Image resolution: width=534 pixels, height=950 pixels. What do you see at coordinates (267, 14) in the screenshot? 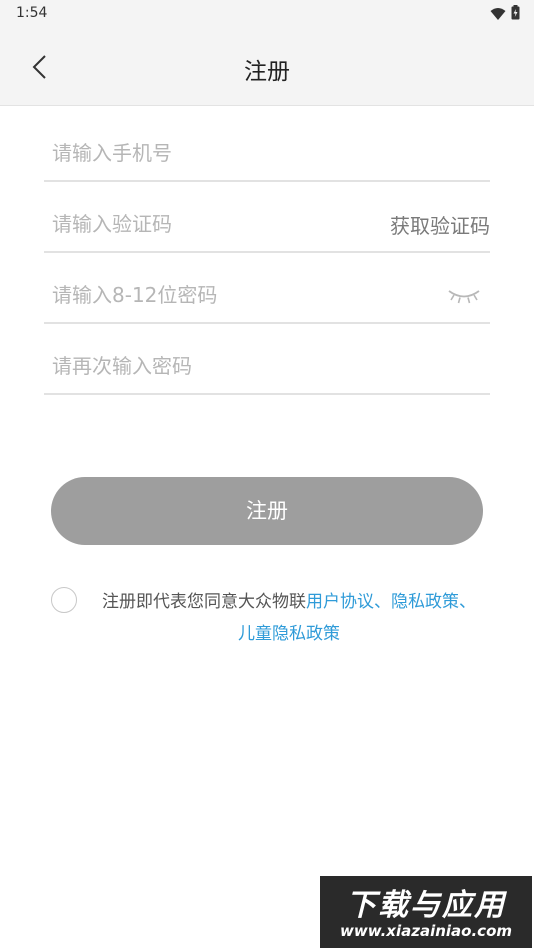
I see `status-bar: 1:54` at bounding box center [267, 14].